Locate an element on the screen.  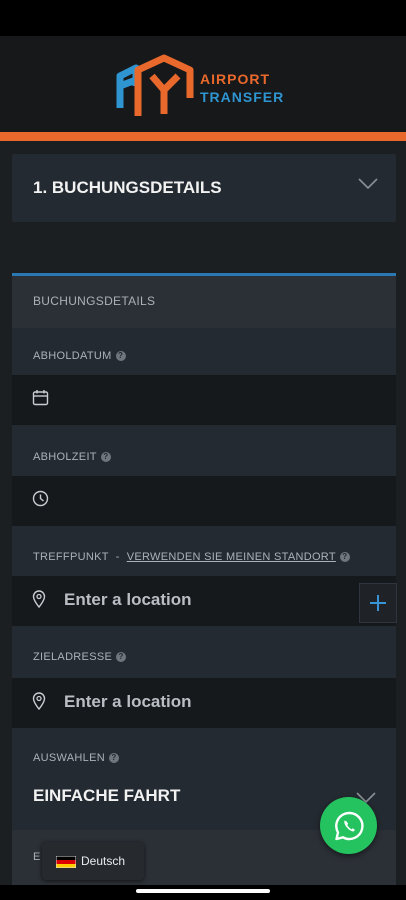
pickup-date-field: ABHOLDATUM ? is located at coordinates (204, 378).